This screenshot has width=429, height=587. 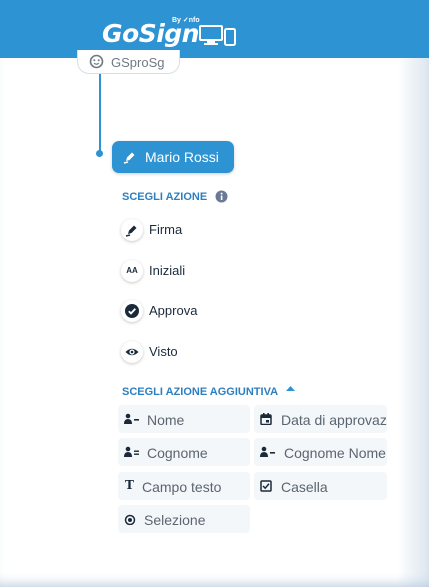 I want to click on field-label: Selezione, so click(x=175, y=520).